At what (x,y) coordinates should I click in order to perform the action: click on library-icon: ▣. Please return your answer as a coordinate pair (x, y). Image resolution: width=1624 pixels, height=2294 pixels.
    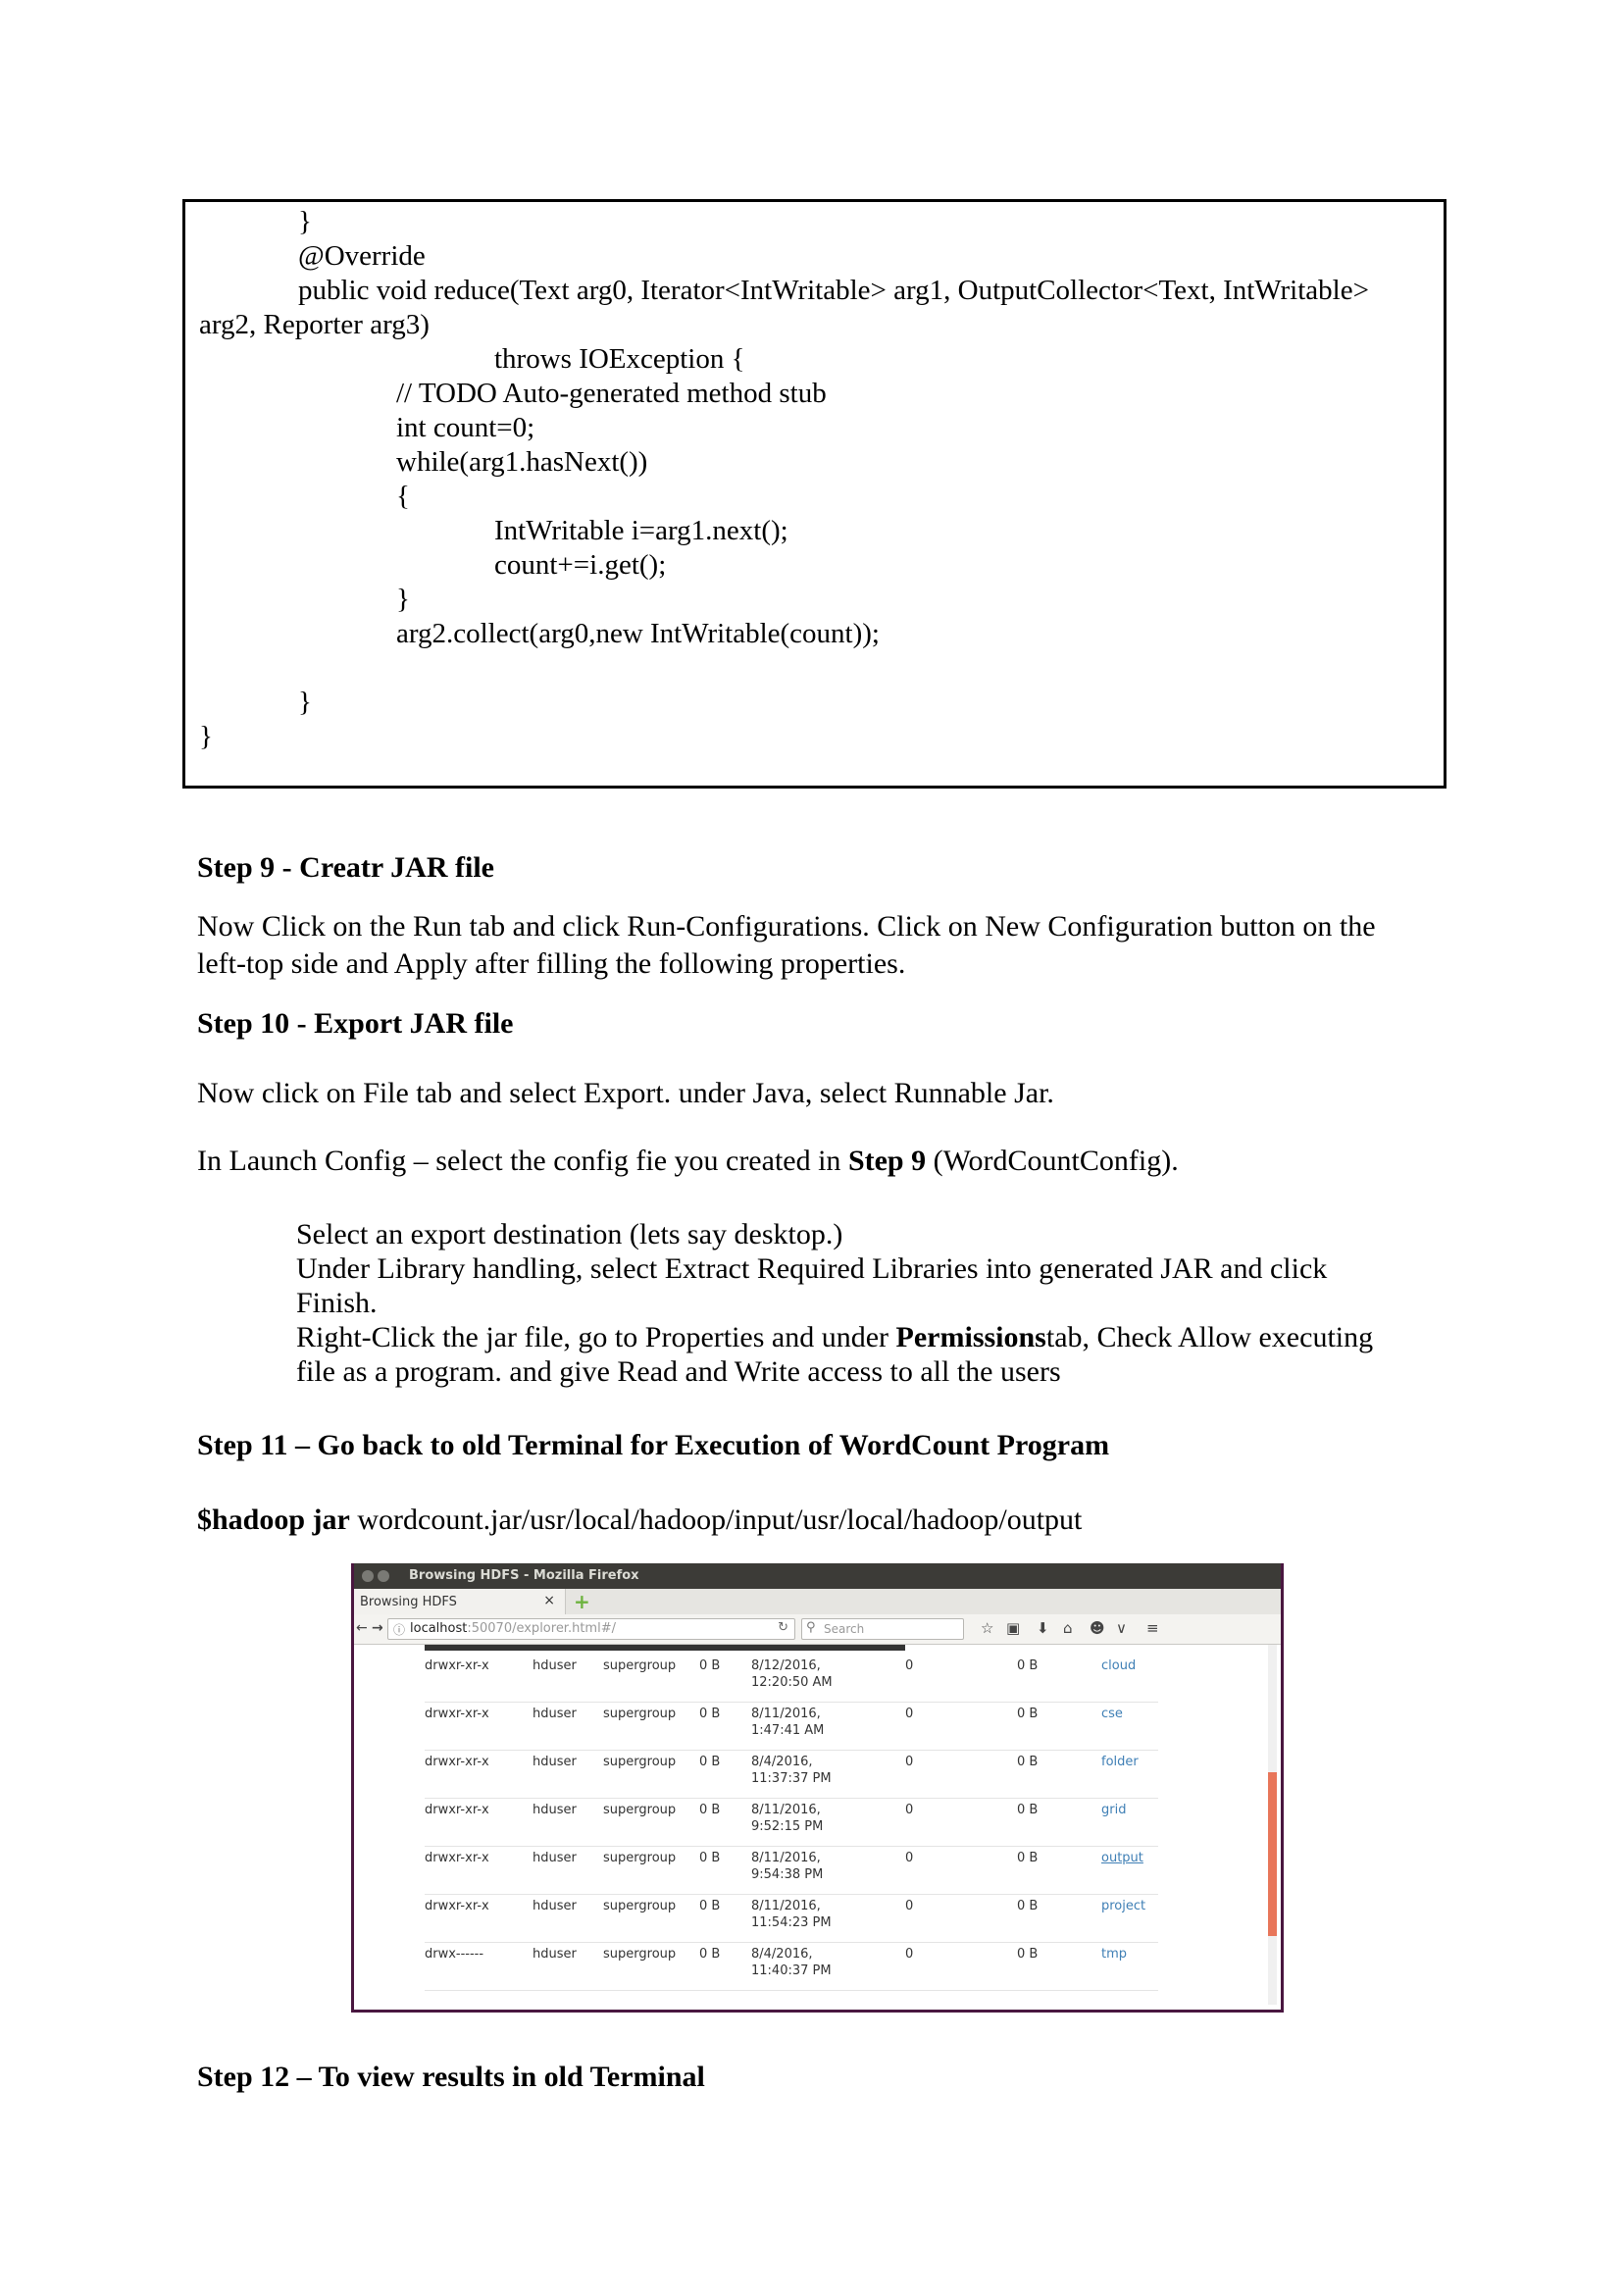
    Looking at the image, I should click on (1013, 1628).